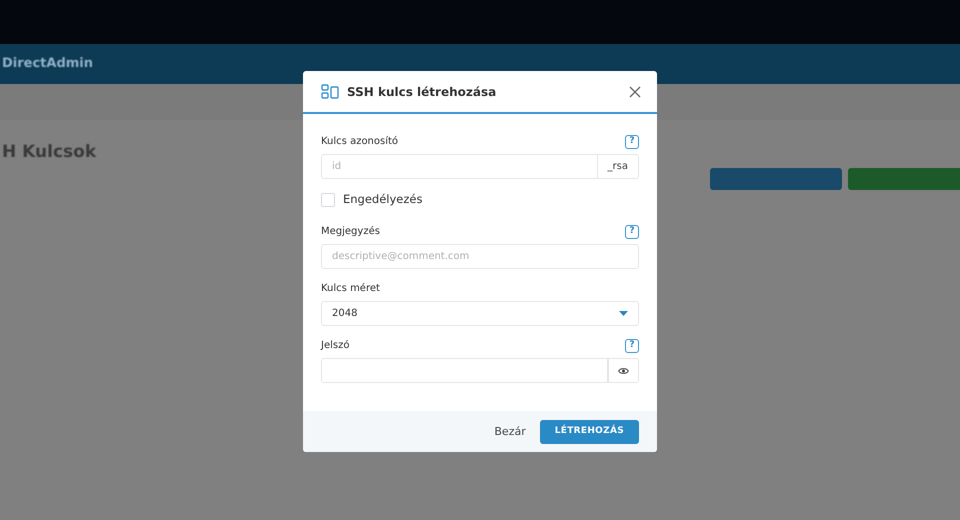 The image size is (960, 520). I want to click on dialog-title: SSH kulcs létrehozása, so click(422, 92).